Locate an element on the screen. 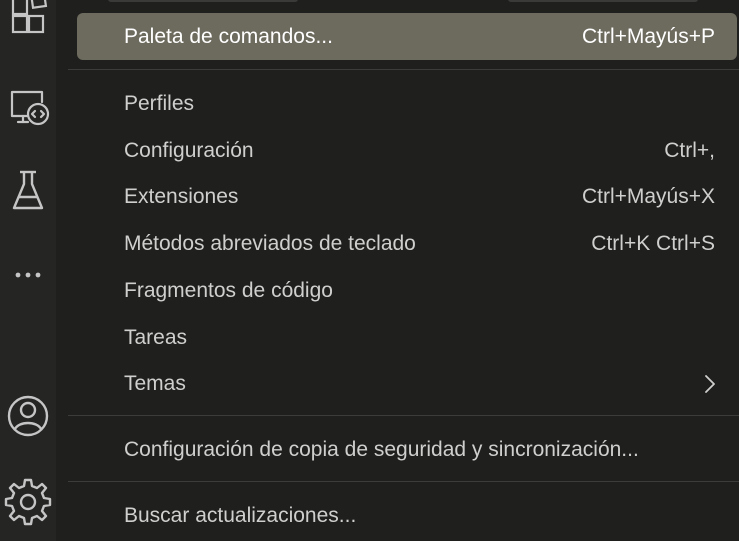 This screenshot has width=739, height=541. menu-item-extensions: Extensiones Ctrl+Mayús+X is located at coordinates (407, 196).